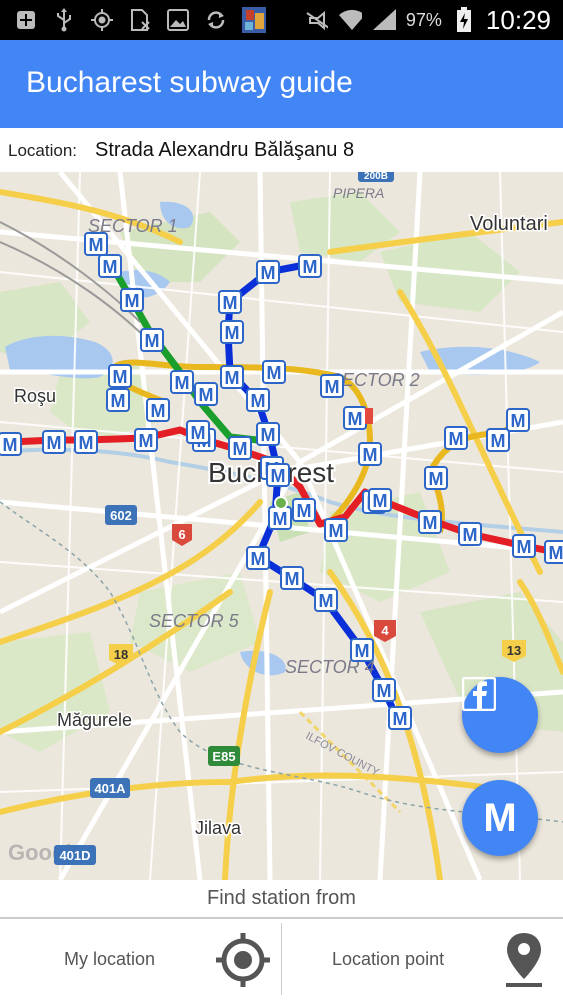 Image resolution: width=563 pixels, height=1000 pixels. What do you see at coordinates (243, 960) in the screenshot?
I see `crosshair-icon` at bounding box center [243, 960].